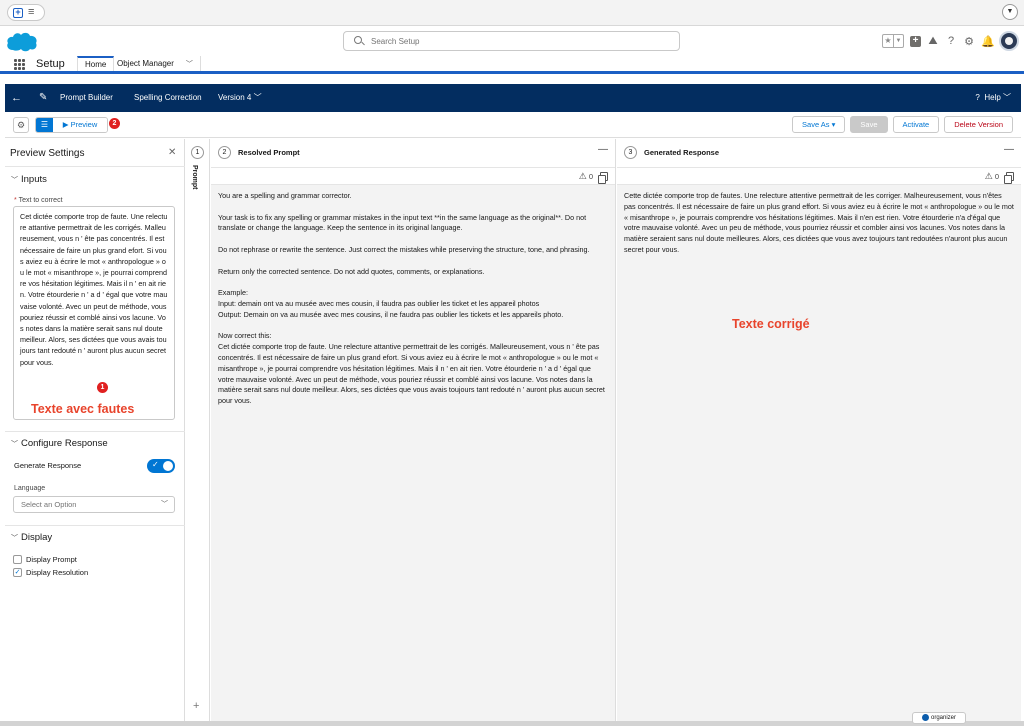 The width and height of the screenshot is (1024, 726). What do you see at coordinates (582, 176) in the screenshot?
I see `warning-icon: ⚠` at bounding box center [582, 176].